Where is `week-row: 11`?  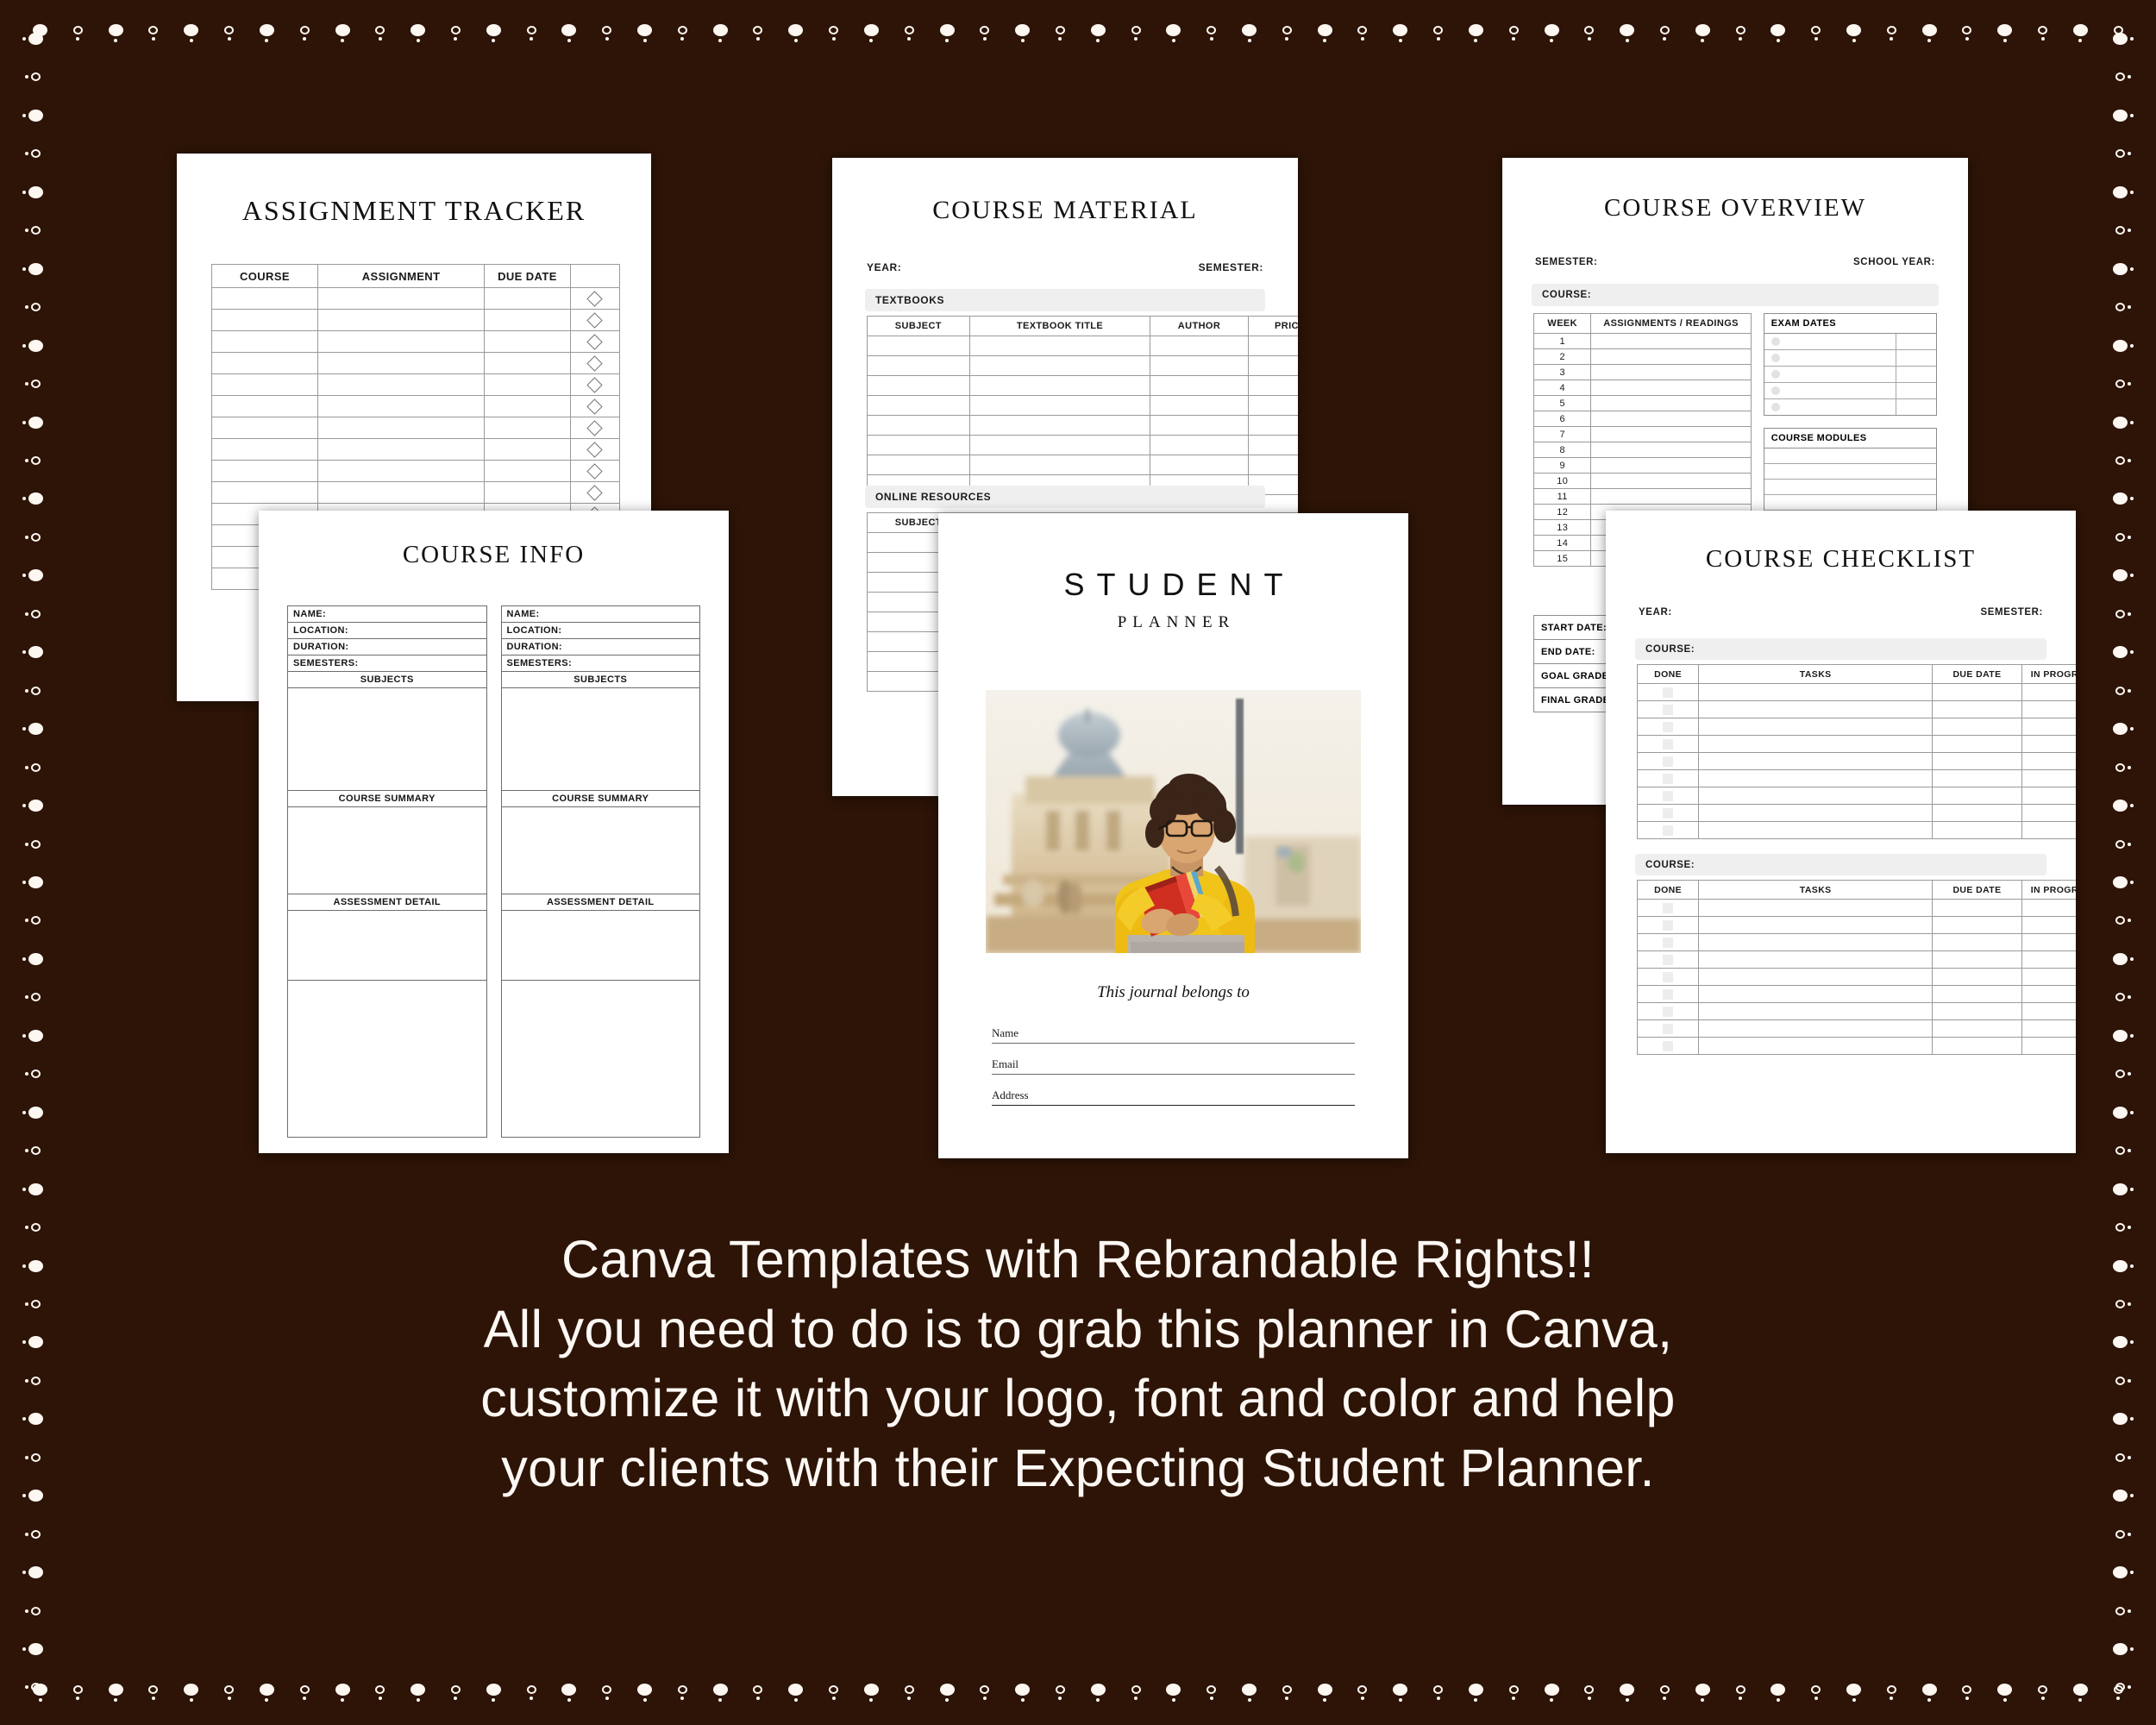 week-row: 11 is located at coordinates (1642, 497).